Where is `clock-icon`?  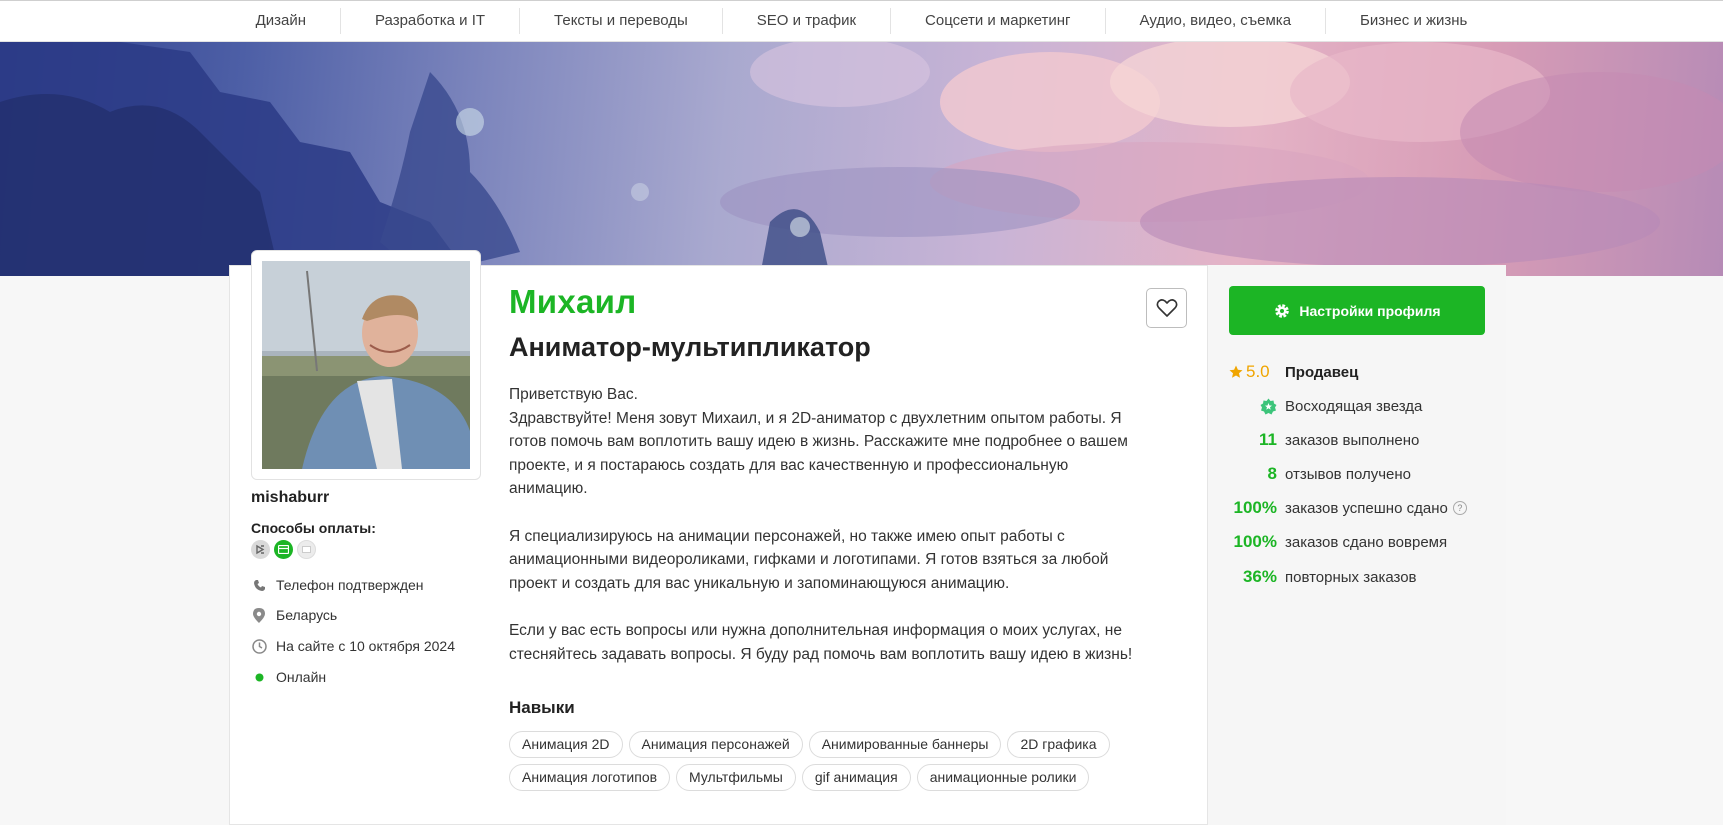
clock-icon is located at coordinates (259, 646).